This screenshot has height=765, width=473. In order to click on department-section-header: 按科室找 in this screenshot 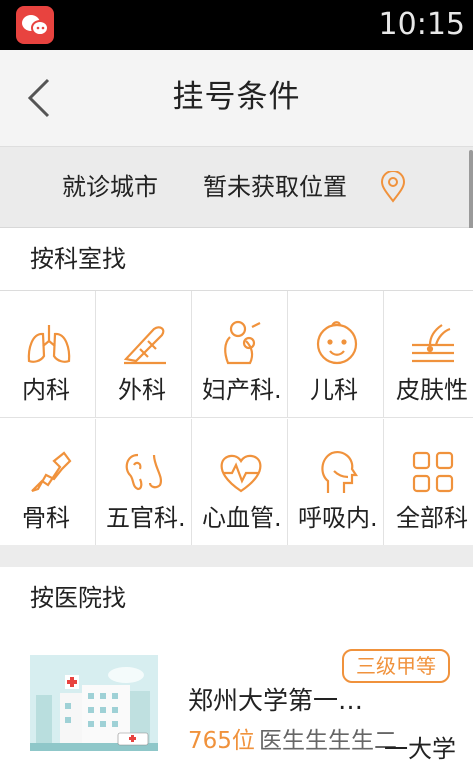, I will do `click(236, 259)`.